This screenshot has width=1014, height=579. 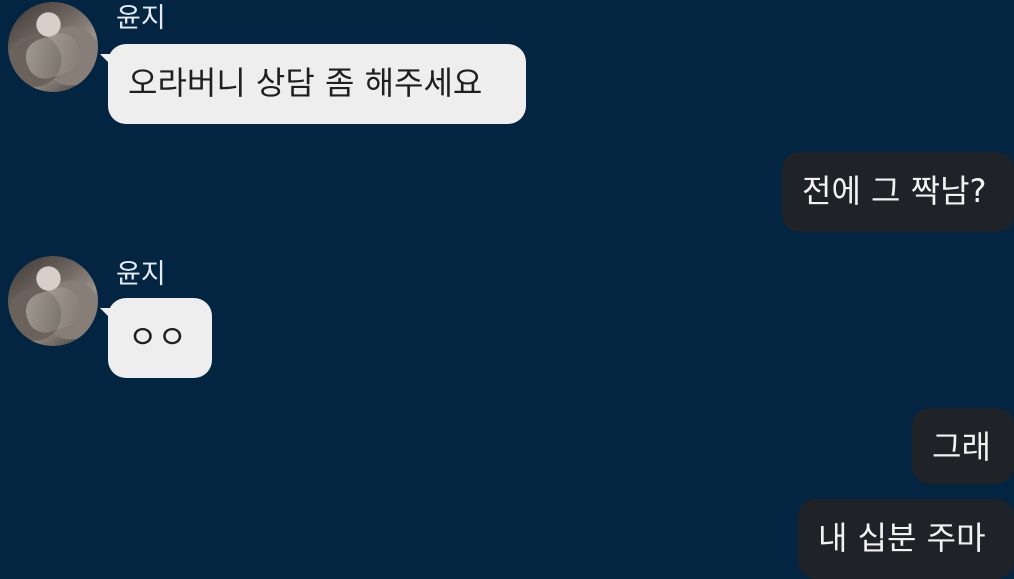 What do you see at coordinates (898, 192) in the screenshot?
I see `outgoing-message-bubble: 전에 그 짝남?` at bounding box center [898, 192].